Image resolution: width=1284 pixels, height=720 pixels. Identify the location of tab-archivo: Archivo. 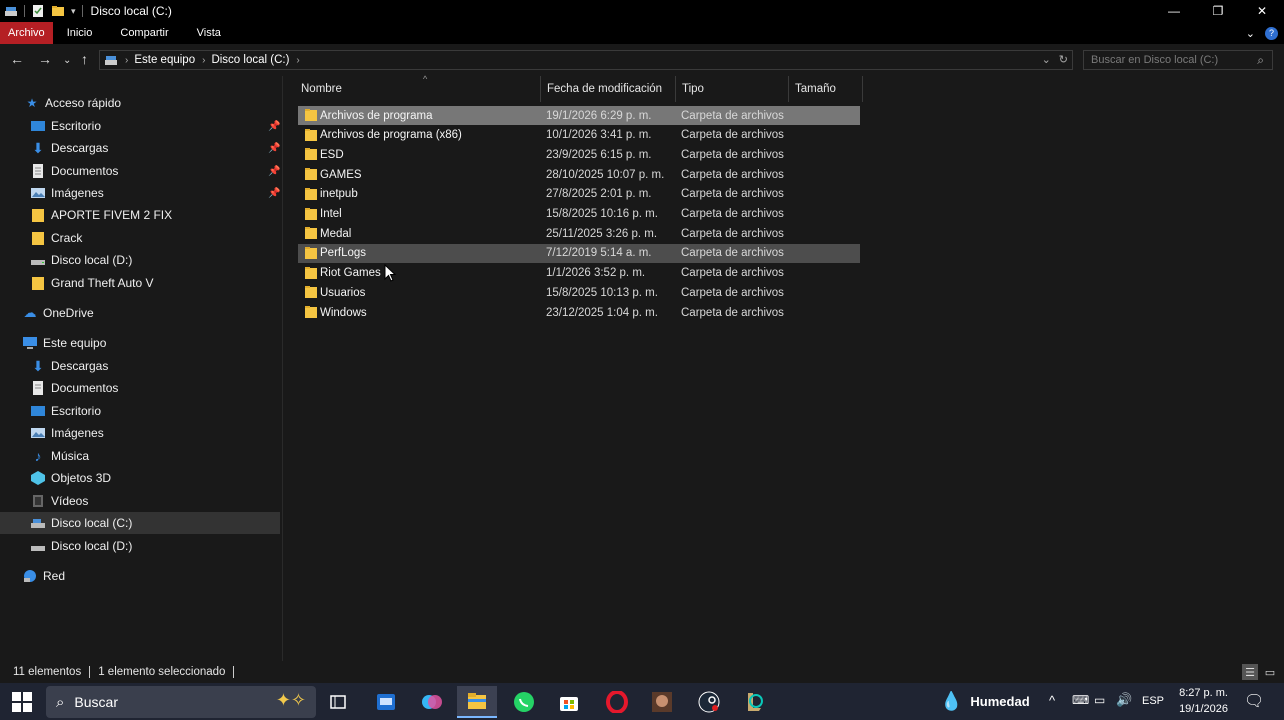
(26, 33).